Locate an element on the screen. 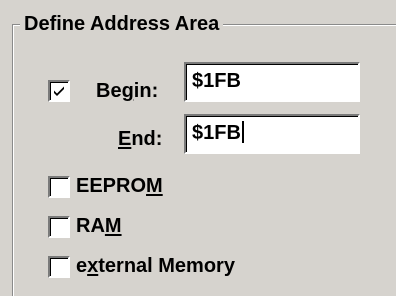  begin-label: Begin: is located at coordinates (127, 91).